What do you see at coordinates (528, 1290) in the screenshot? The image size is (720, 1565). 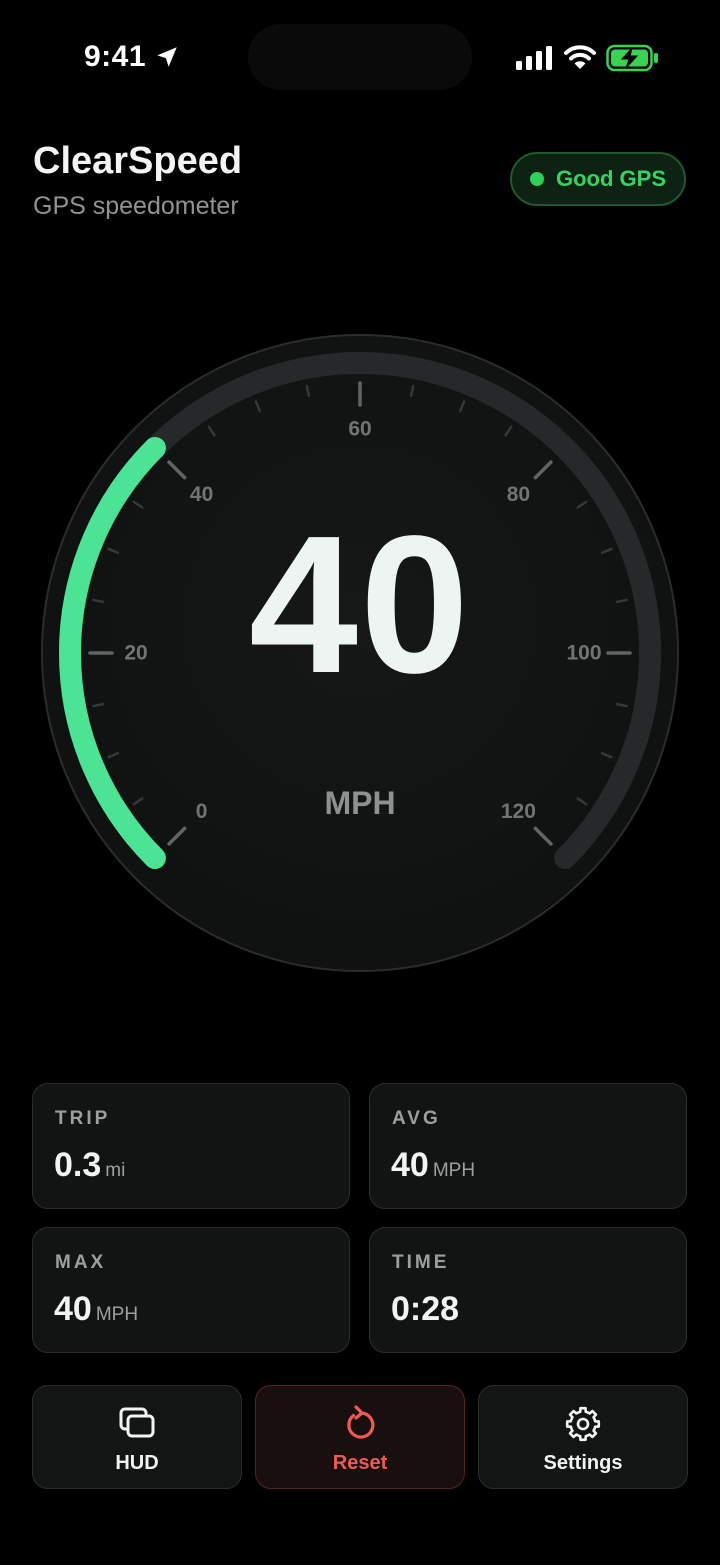 I see `time-card: TIME 0:28` at bounding box center [528, 1290].